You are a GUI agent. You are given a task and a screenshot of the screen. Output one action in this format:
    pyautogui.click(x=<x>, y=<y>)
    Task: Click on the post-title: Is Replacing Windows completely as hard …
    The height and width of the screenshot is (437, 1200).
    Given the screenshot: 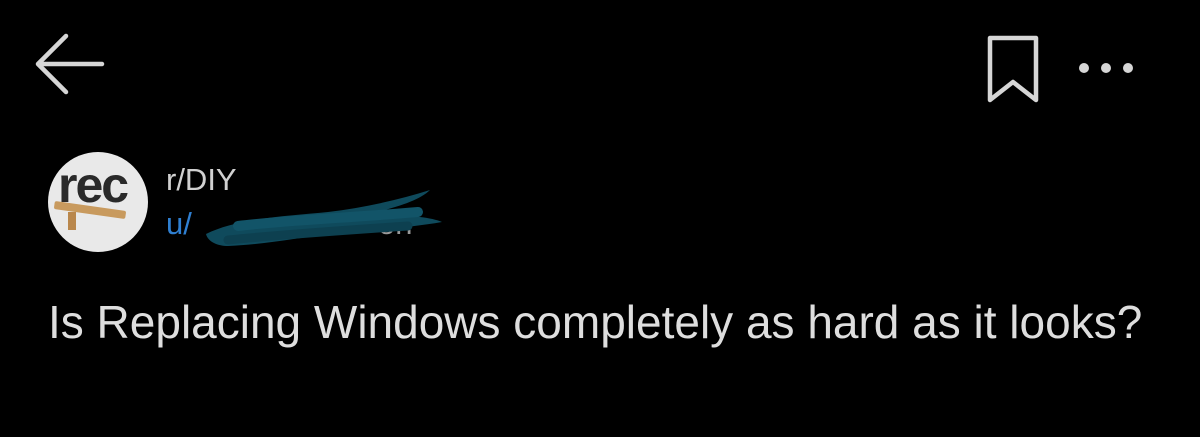 What is the action you would take?
    pyautogui.click(x=603, y=322)
    